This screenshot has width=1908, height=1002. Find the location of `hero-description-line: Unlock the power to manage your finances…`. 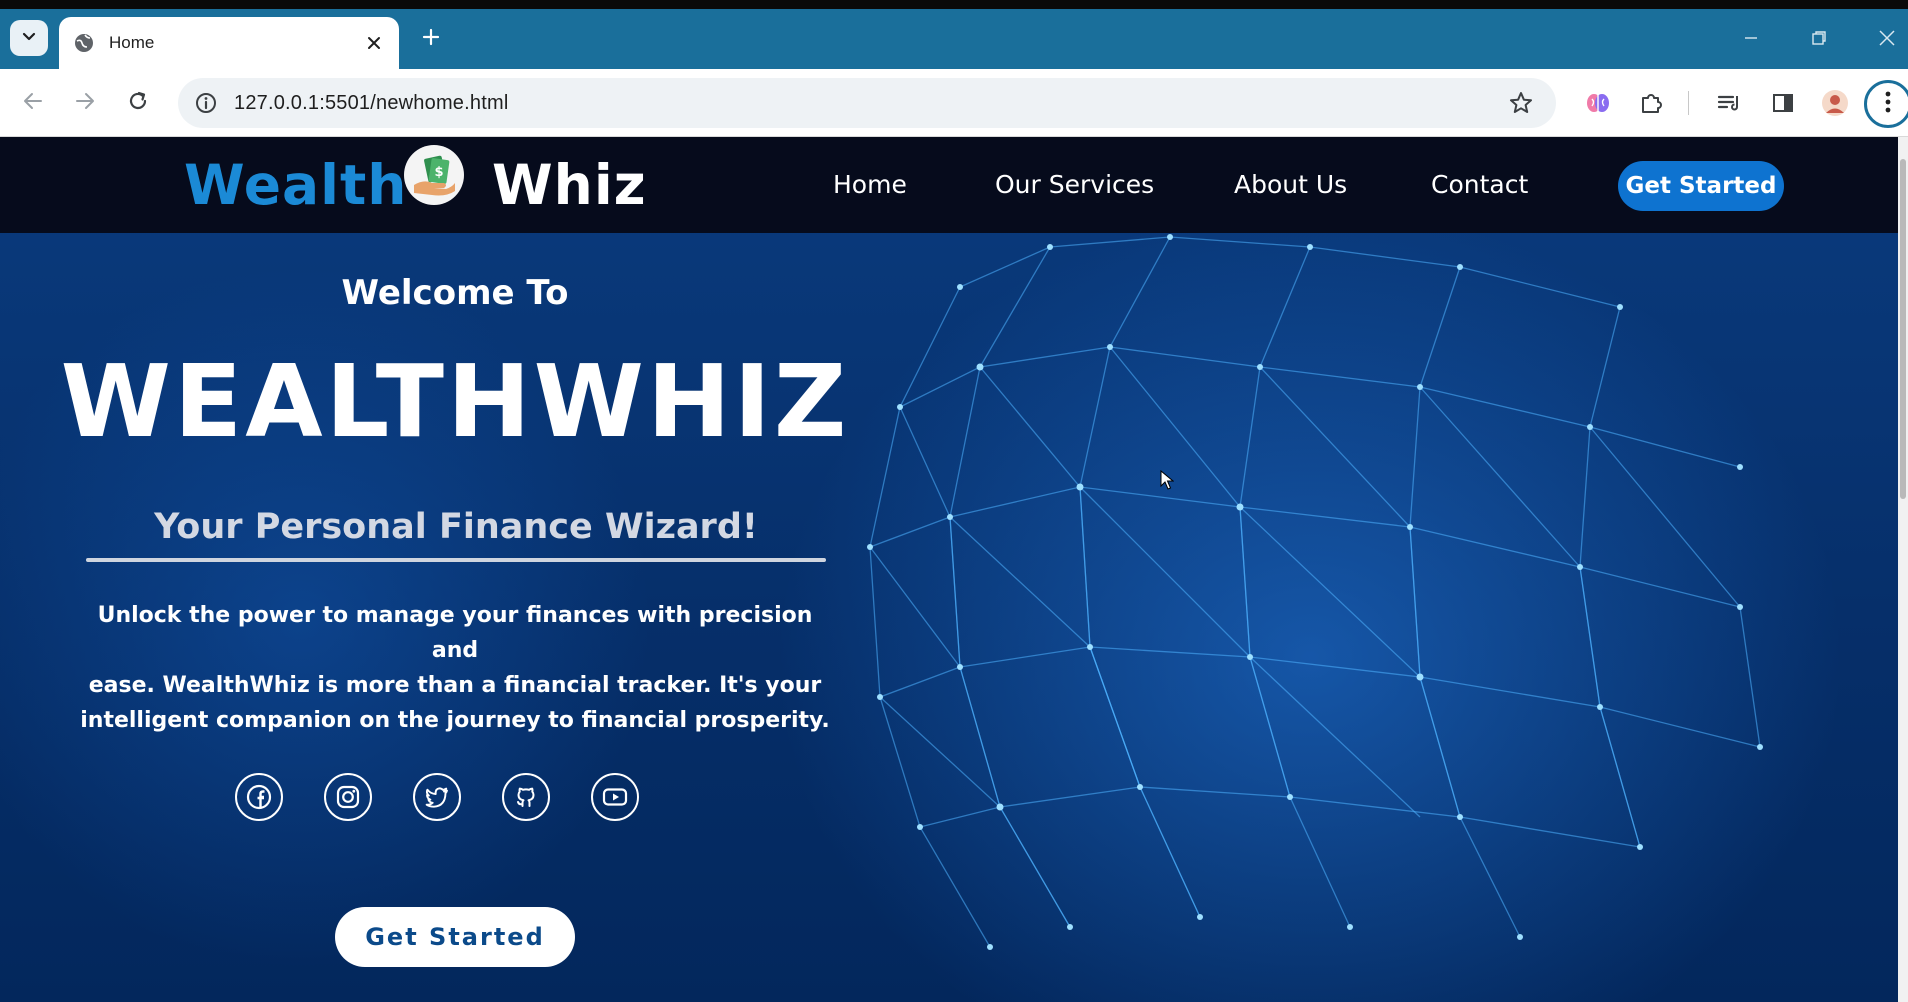

hero-description-line: Unlock the power to manage your finances… is located at coordinates (455, 633).